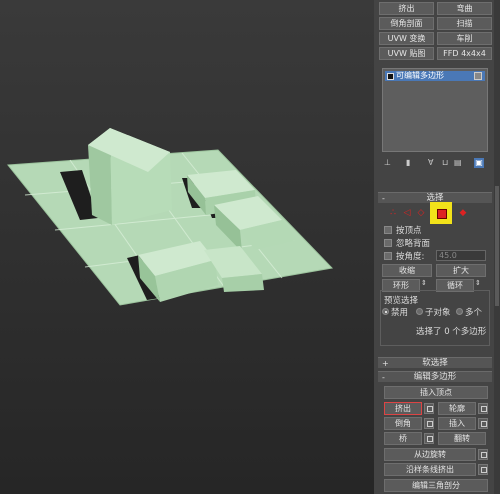 The image size is (500, 494). I want to click on outline-settings-icon, so click(483, 408).